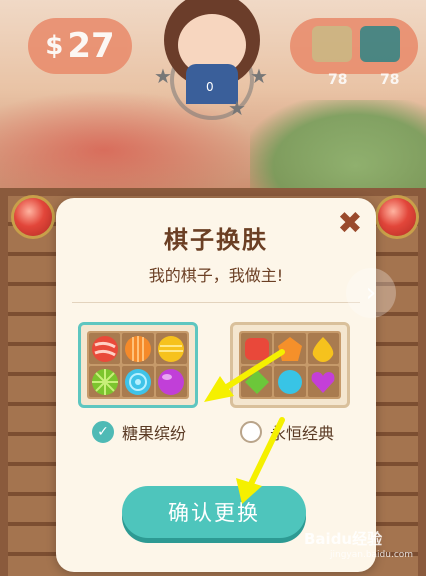  I want to click on wood-item-icon, so click(332, 44).